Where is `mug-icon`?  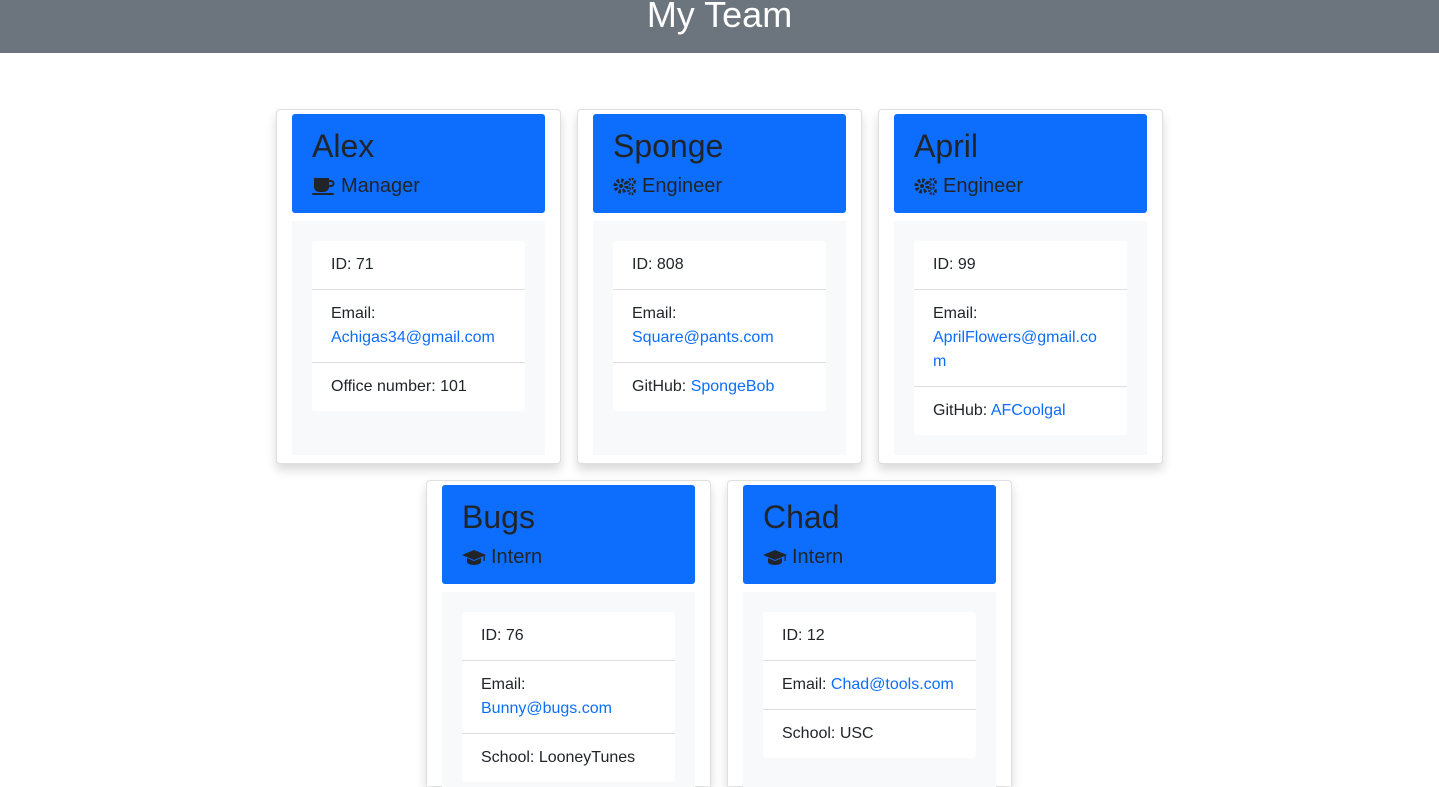
mug-icon is located at coordinates (324, 186).